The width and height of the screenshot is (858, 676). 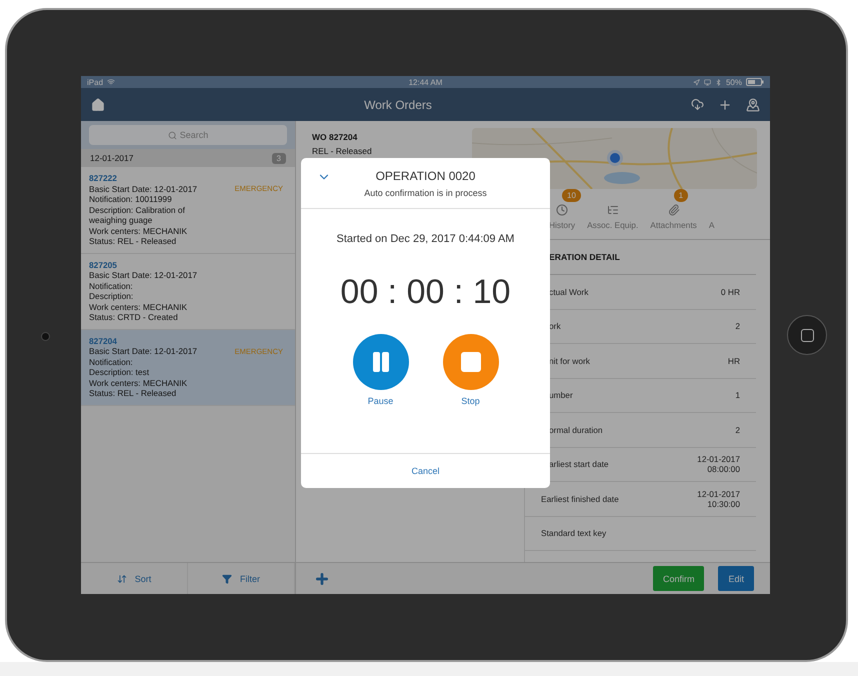 I want to click on stop-icon, so click(x=470, y=362).